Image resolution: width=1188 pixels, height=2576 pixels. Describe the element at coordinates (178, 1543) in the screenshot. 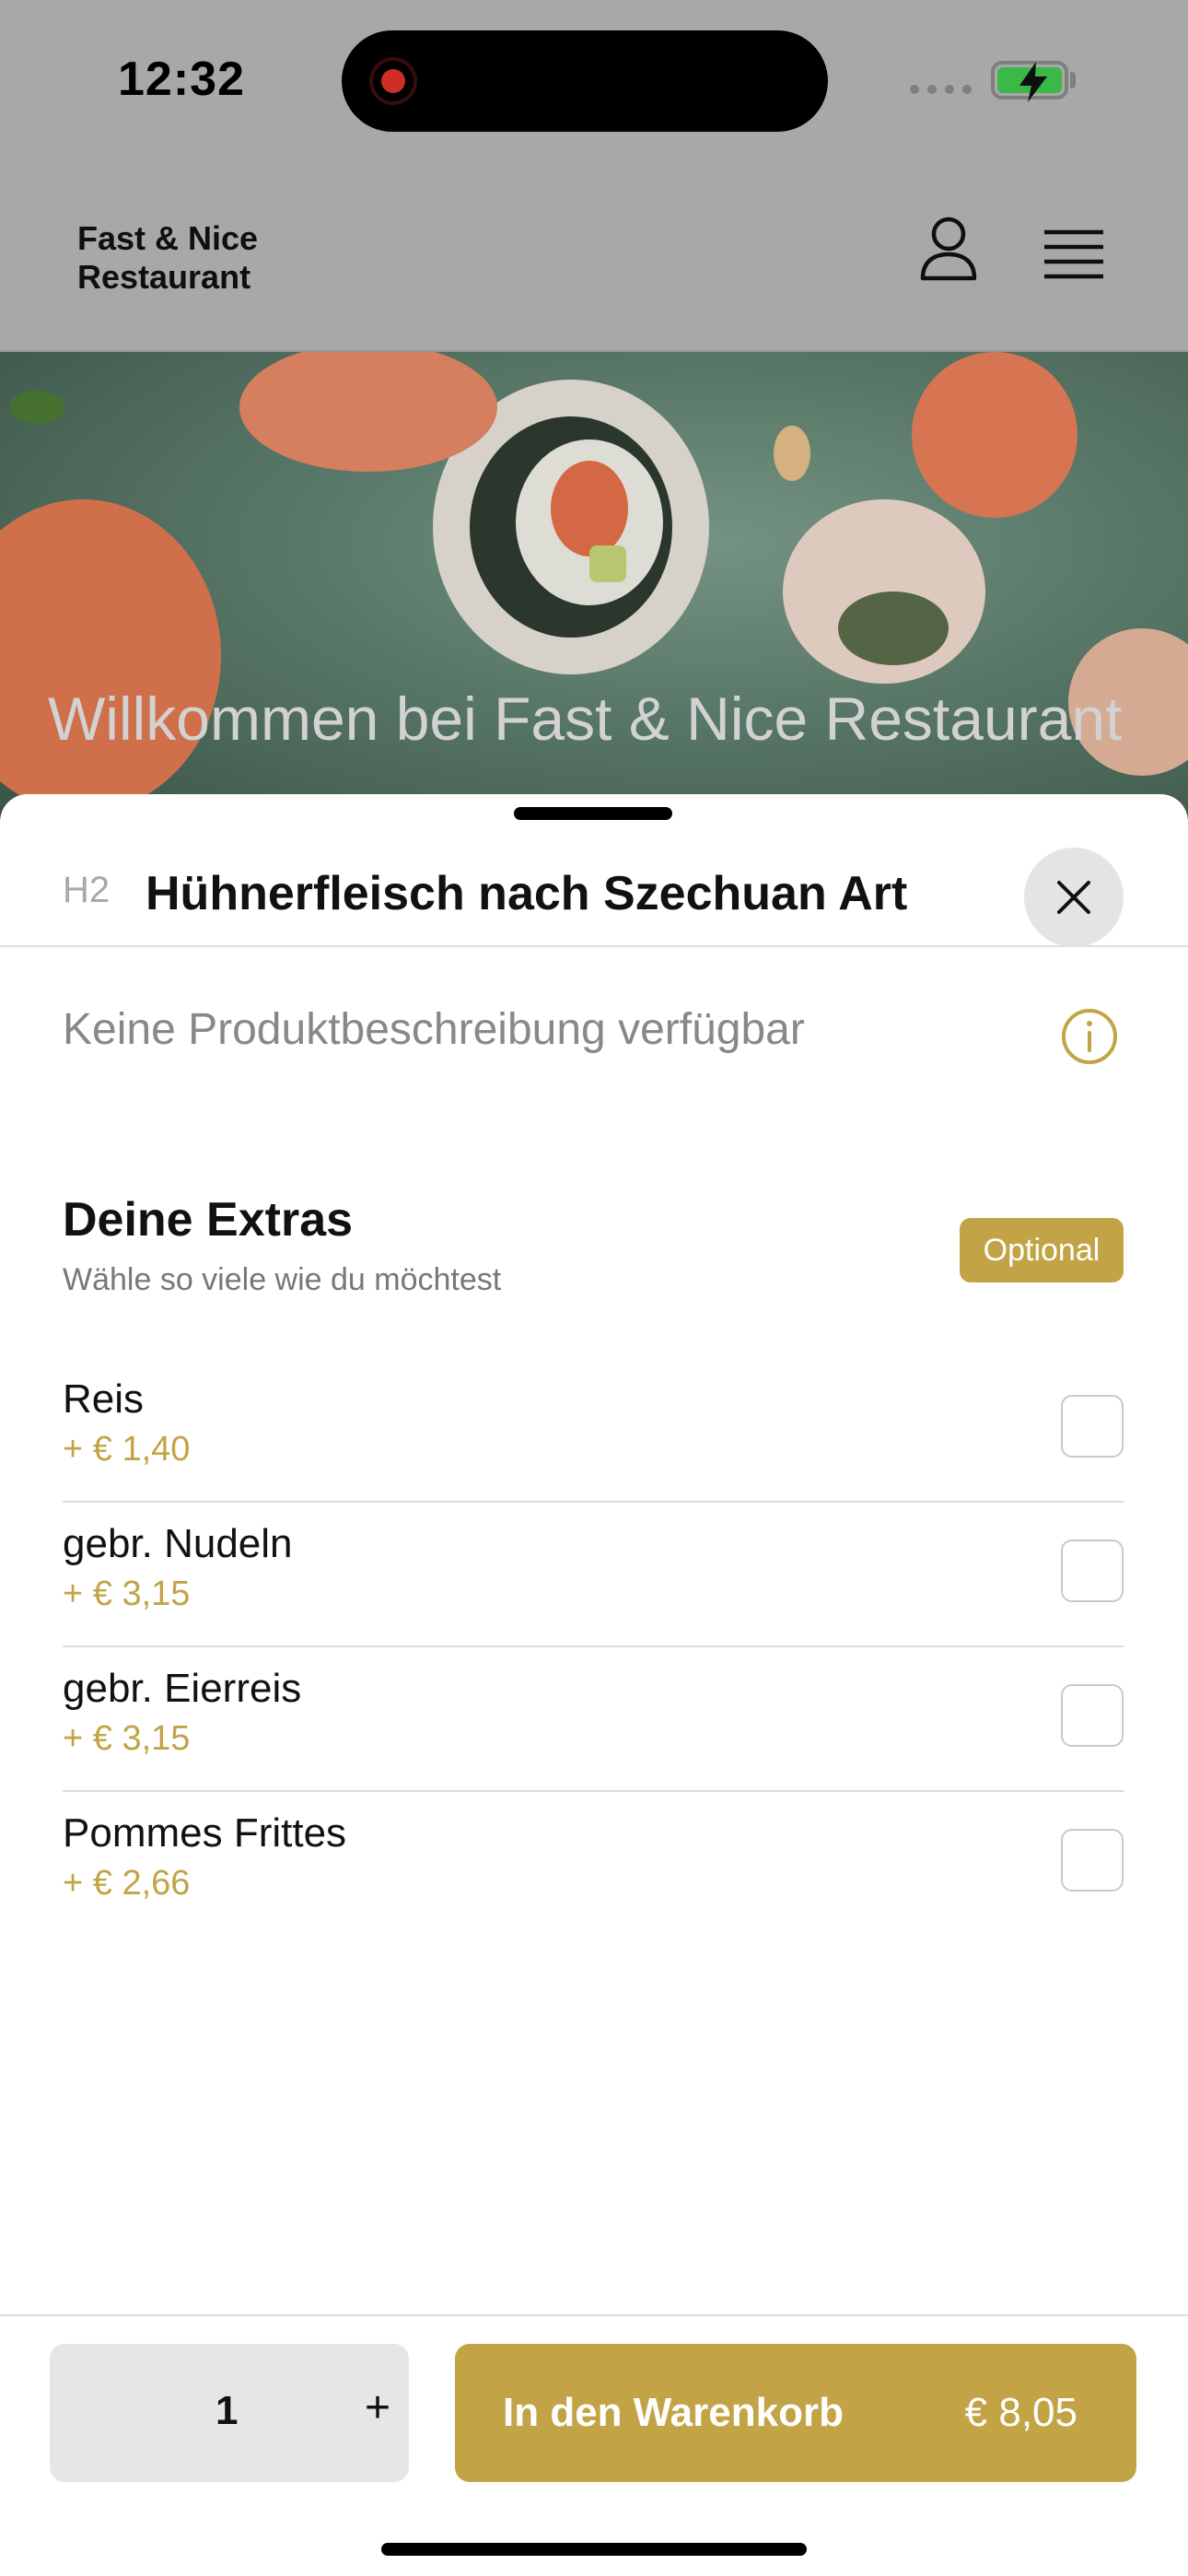

I see `extra-name: gebr. Nudeln` at that location.